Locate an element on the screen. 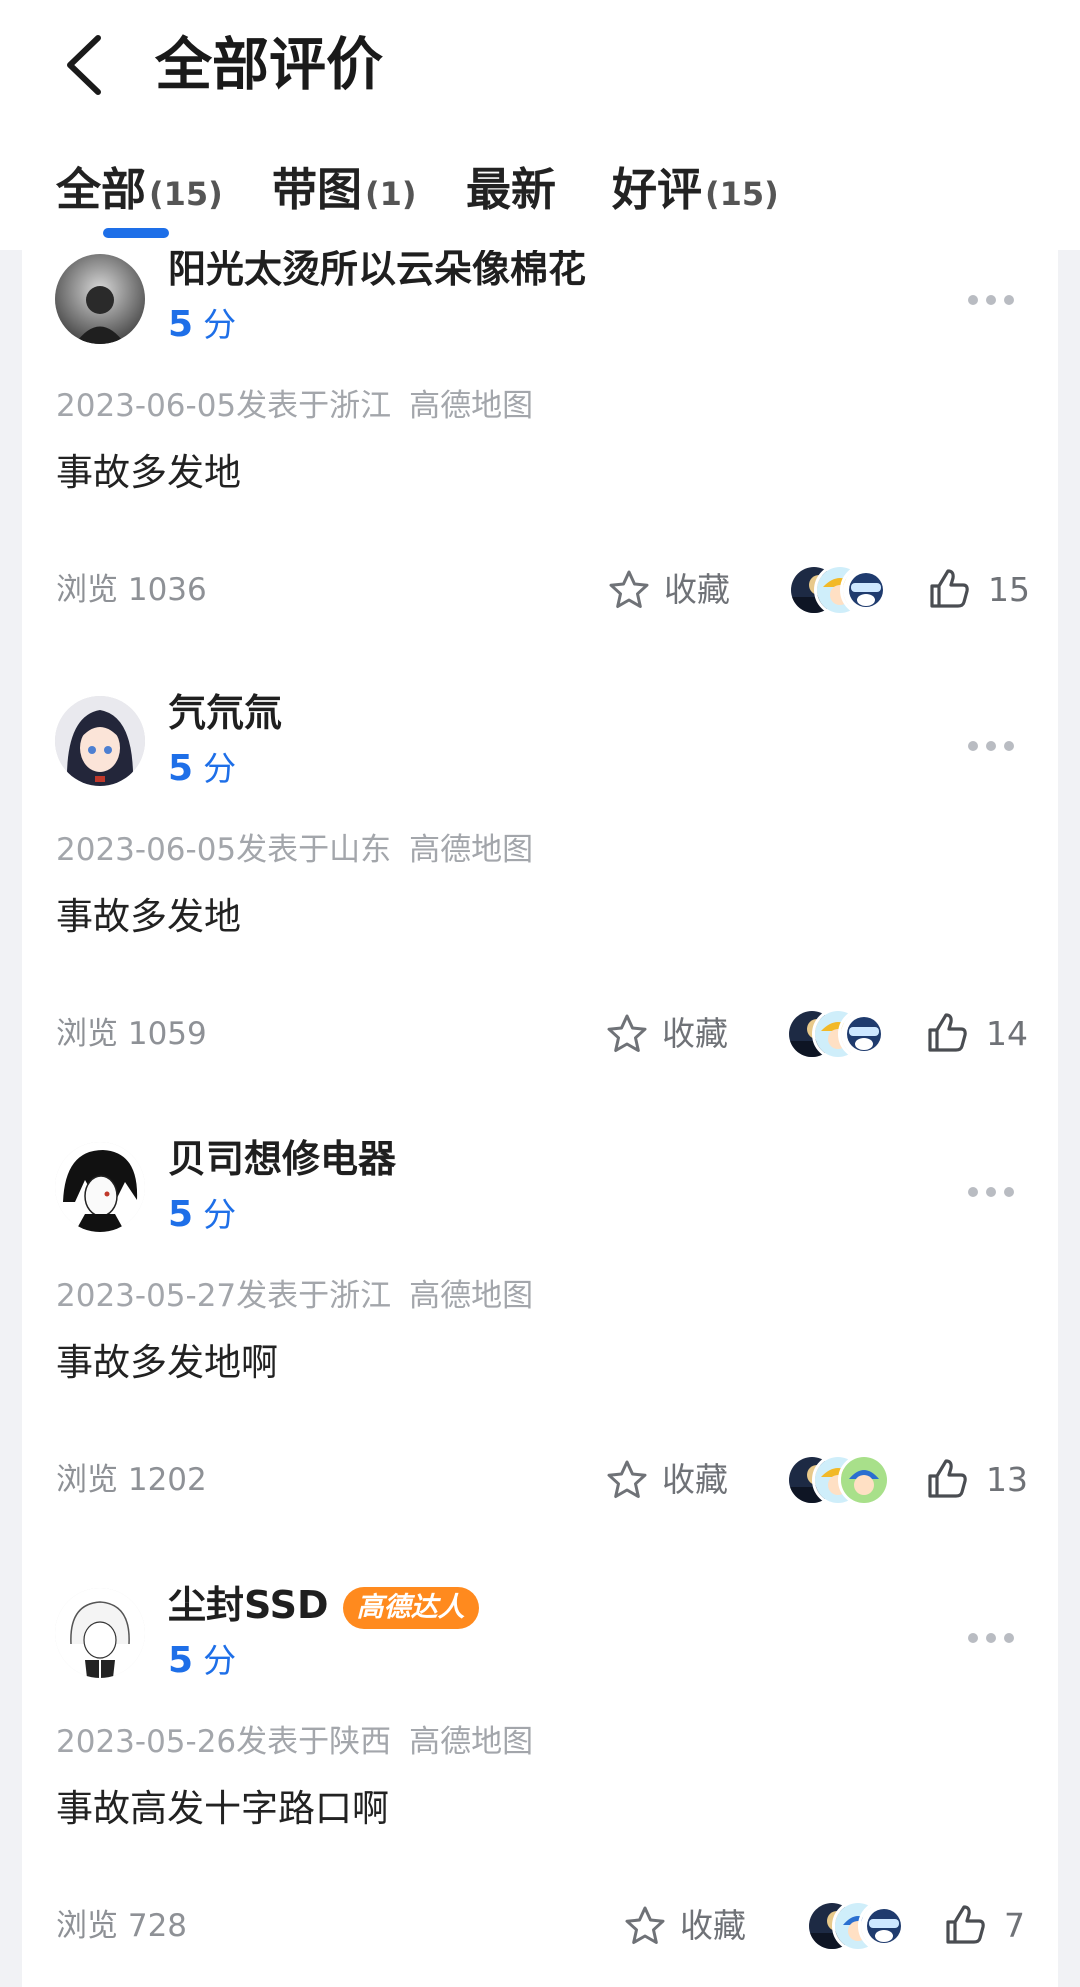 The height and width of the screenshot is (1987, 1080). like-count: 13 is located at coordinates (1007, 1479).